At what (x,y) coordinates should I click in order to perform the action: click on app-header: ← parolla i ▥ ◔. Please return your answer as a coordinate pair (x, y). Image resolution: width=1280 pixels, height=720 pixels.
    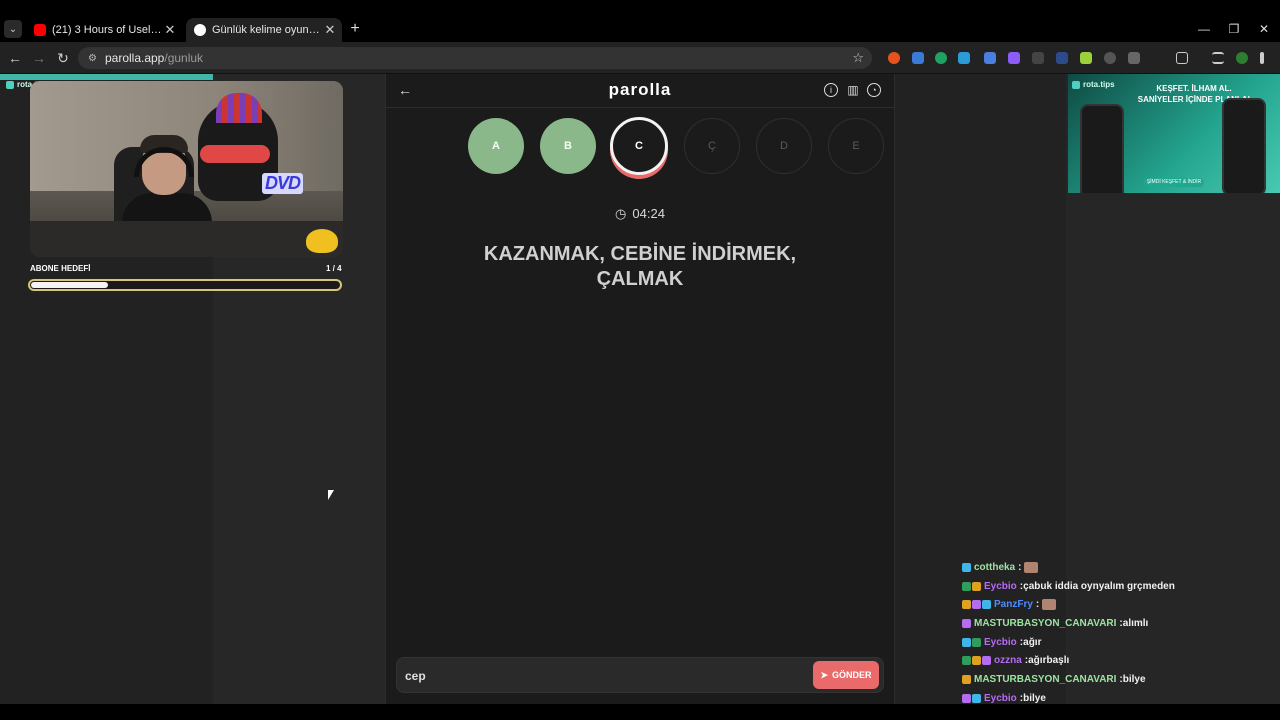
    Looking at the image, I should click on (640, 91).